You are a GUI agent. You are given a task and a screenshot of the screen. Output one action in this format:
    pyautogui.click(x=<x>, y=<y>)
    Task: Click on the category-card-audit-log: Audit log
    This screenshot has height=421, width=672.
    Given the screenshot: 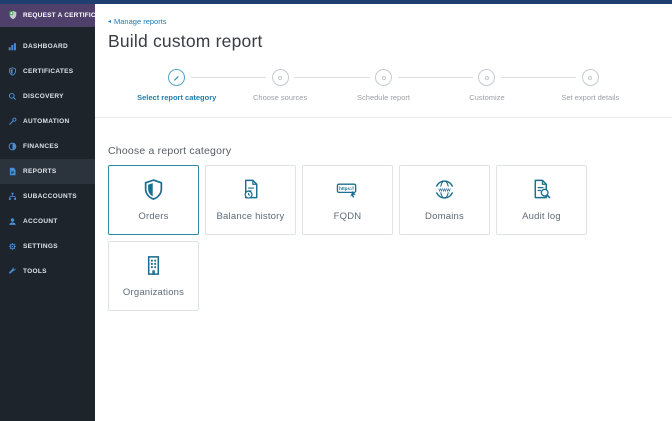 What is the action you would take?
    pyautogui.click(x=541, y=200)
    